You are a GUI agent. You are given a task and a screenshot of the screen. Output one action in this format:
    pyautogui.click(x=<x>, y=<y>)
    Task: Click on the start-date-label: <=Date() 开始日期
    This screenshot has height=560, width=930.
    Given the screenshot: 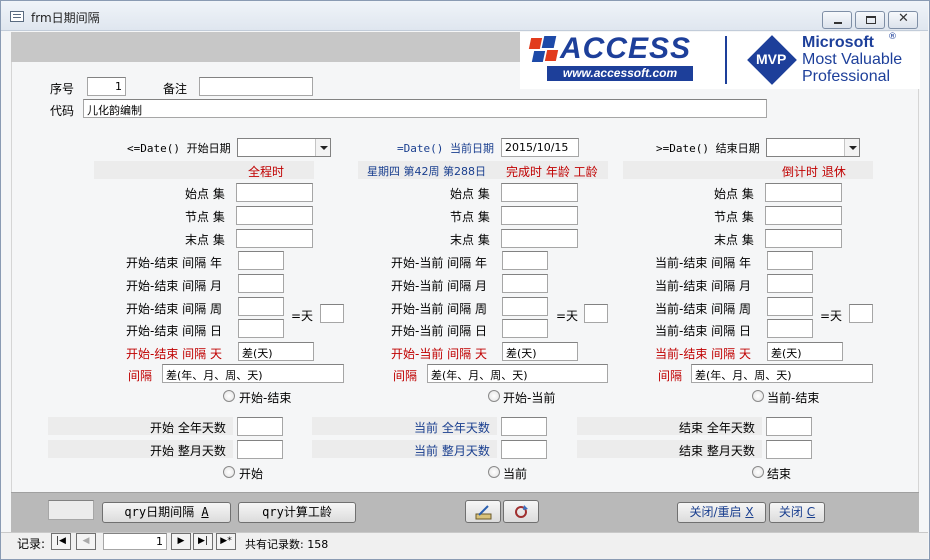 What is the action you would take?
    pyautogui.click(x=179, y=148)
    